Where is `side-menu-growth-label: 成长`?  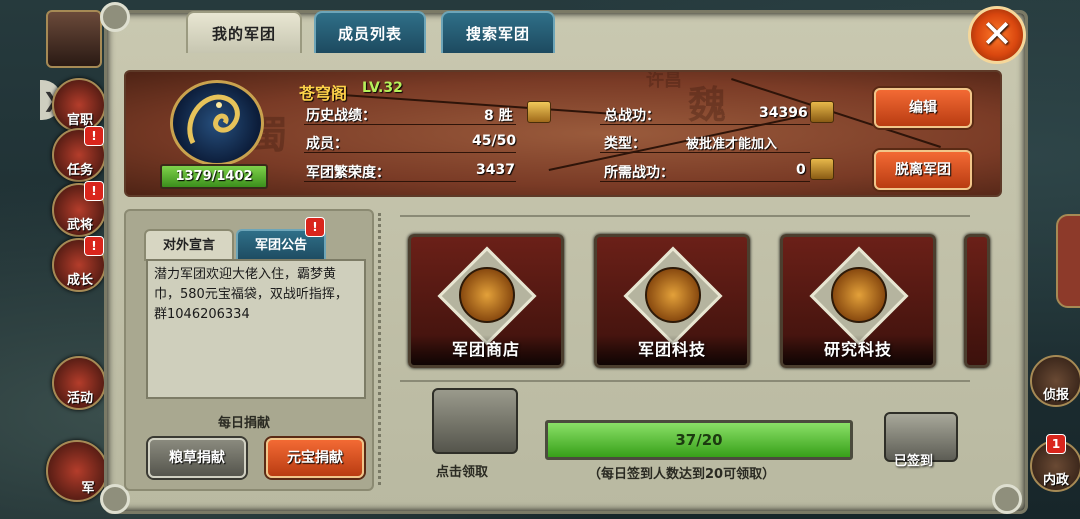 side-menu-growth-label: 成长 is located at coordinates (79, 280).